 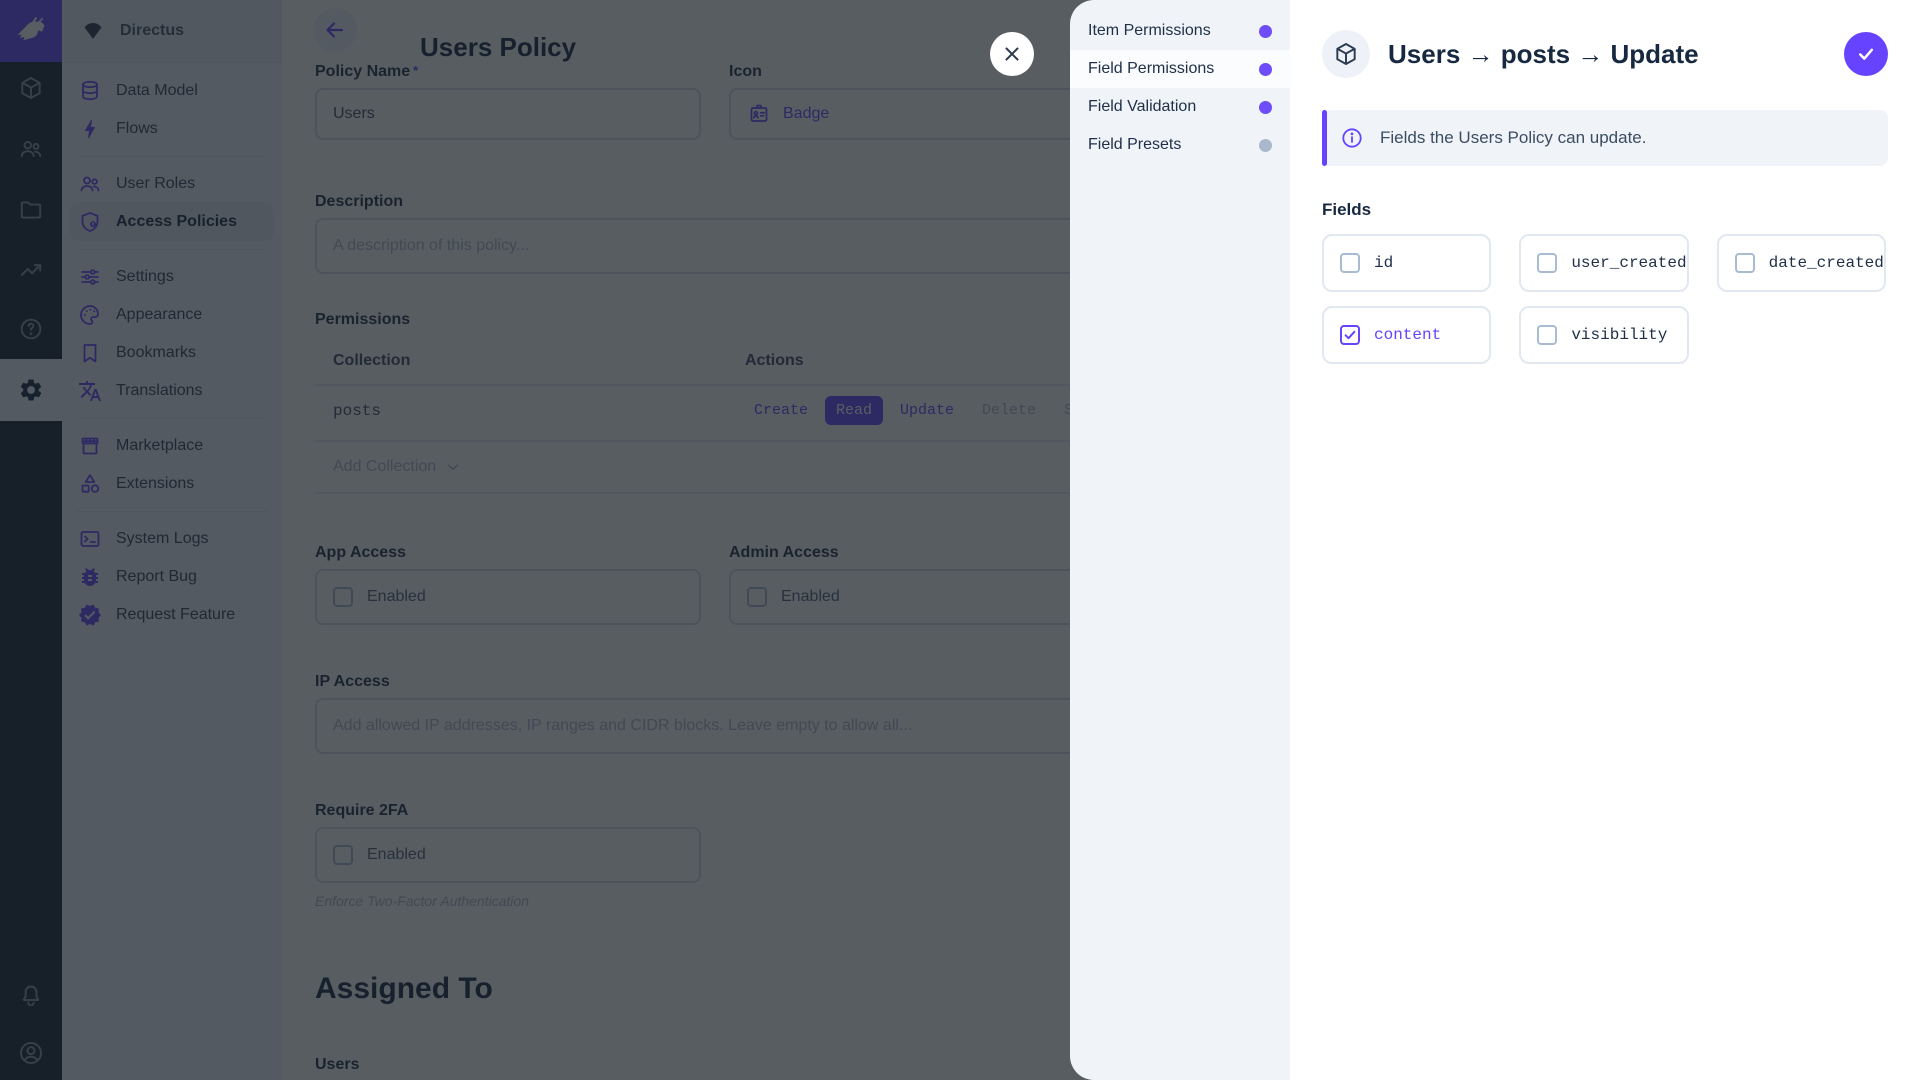 I want to click on field-checkbox-user-created: user_created, so click(x=1604, y=263).